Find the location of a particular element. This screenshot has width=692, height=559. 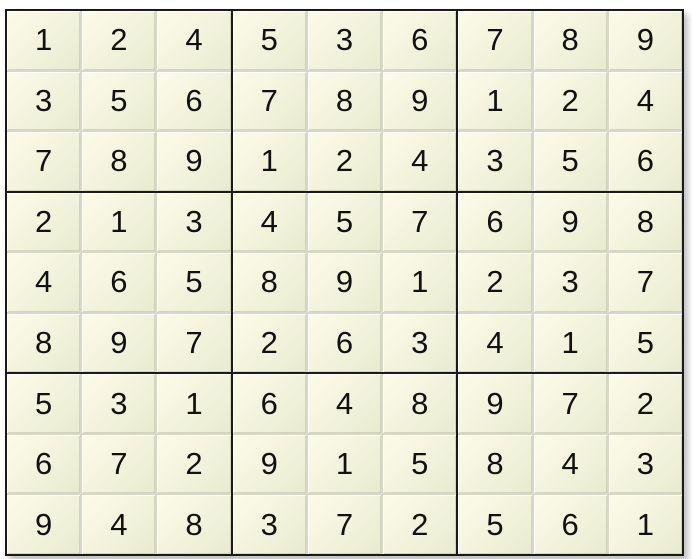

sudoku-cell-r1-c4: 5 is located at coordinates (269, 40).